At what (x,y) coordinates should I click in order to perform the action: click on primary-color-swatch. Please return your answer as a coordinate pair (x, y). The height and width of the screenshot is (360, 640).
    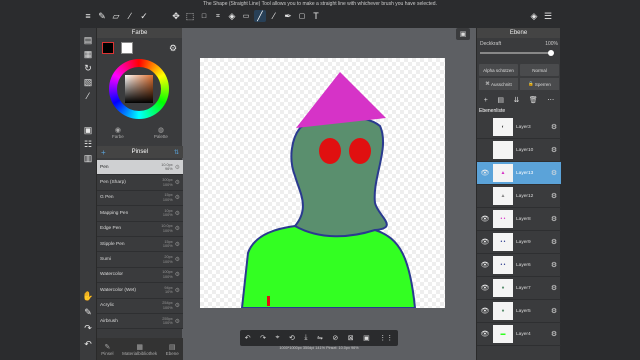
    Looking at the image, I should click on (108, 48).